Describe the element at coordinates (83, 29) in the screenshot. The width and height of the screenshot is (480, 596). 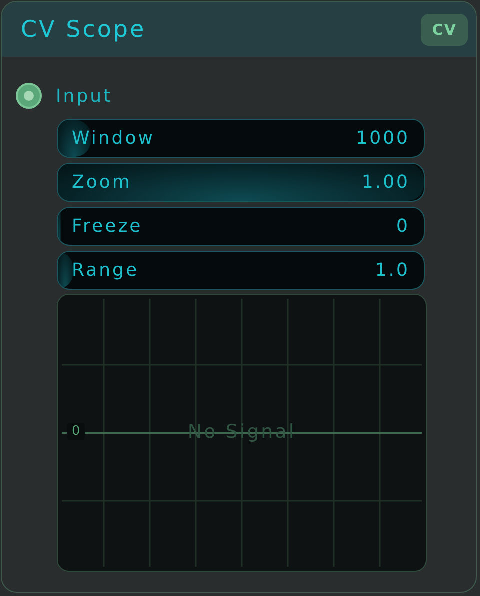
I see `panel-title: CV Scope` at that location.